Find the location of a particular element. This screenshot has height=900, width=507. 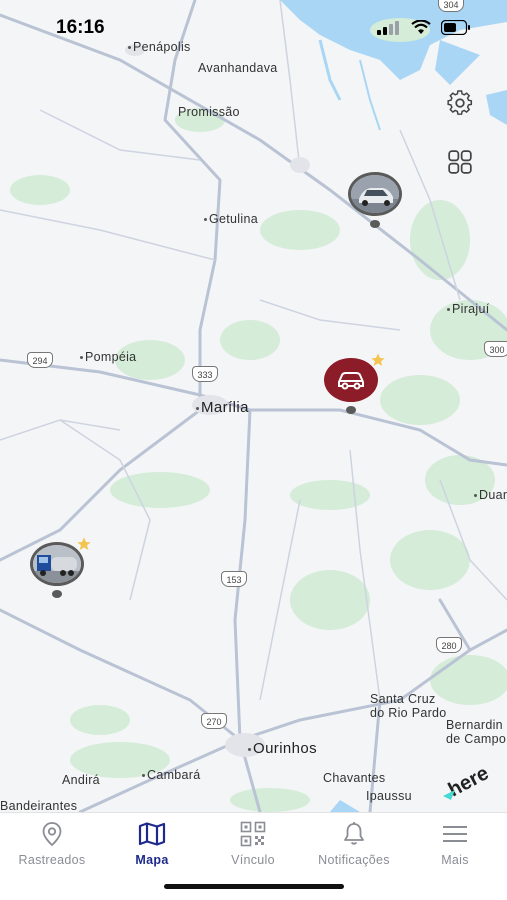

vehicle-marker-truck is located at coordinates (60, 567).